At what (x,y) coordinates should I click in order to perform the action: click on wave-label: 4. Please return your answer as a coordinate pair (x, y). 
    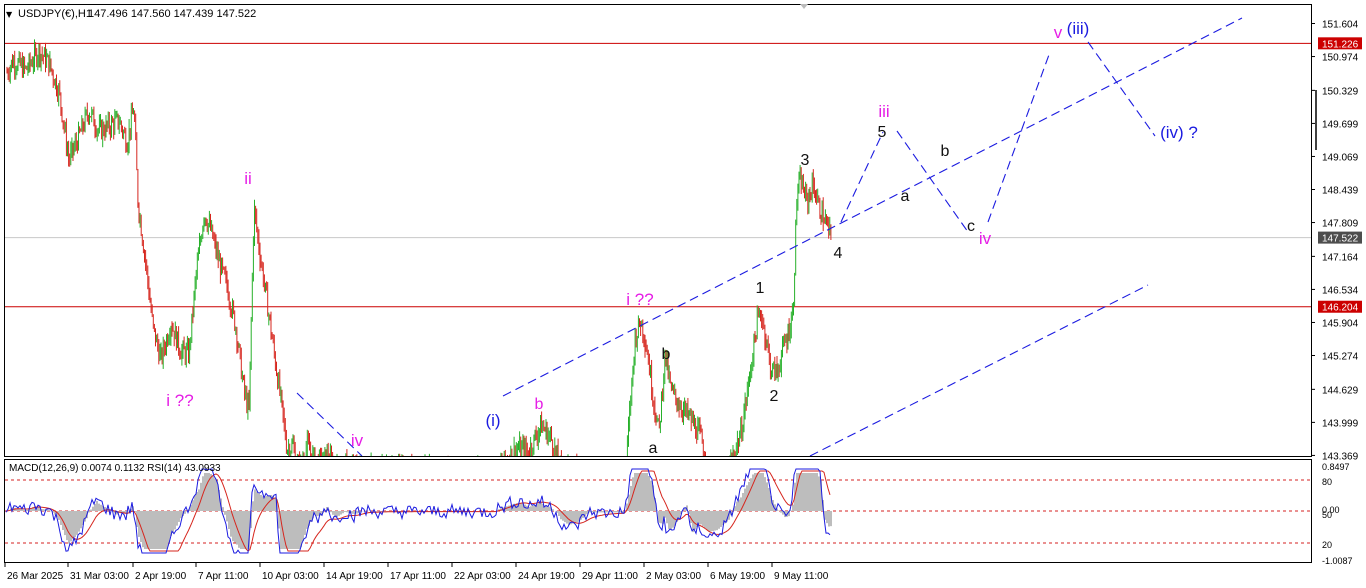
    Looking at the image, I should click on (838, 253).